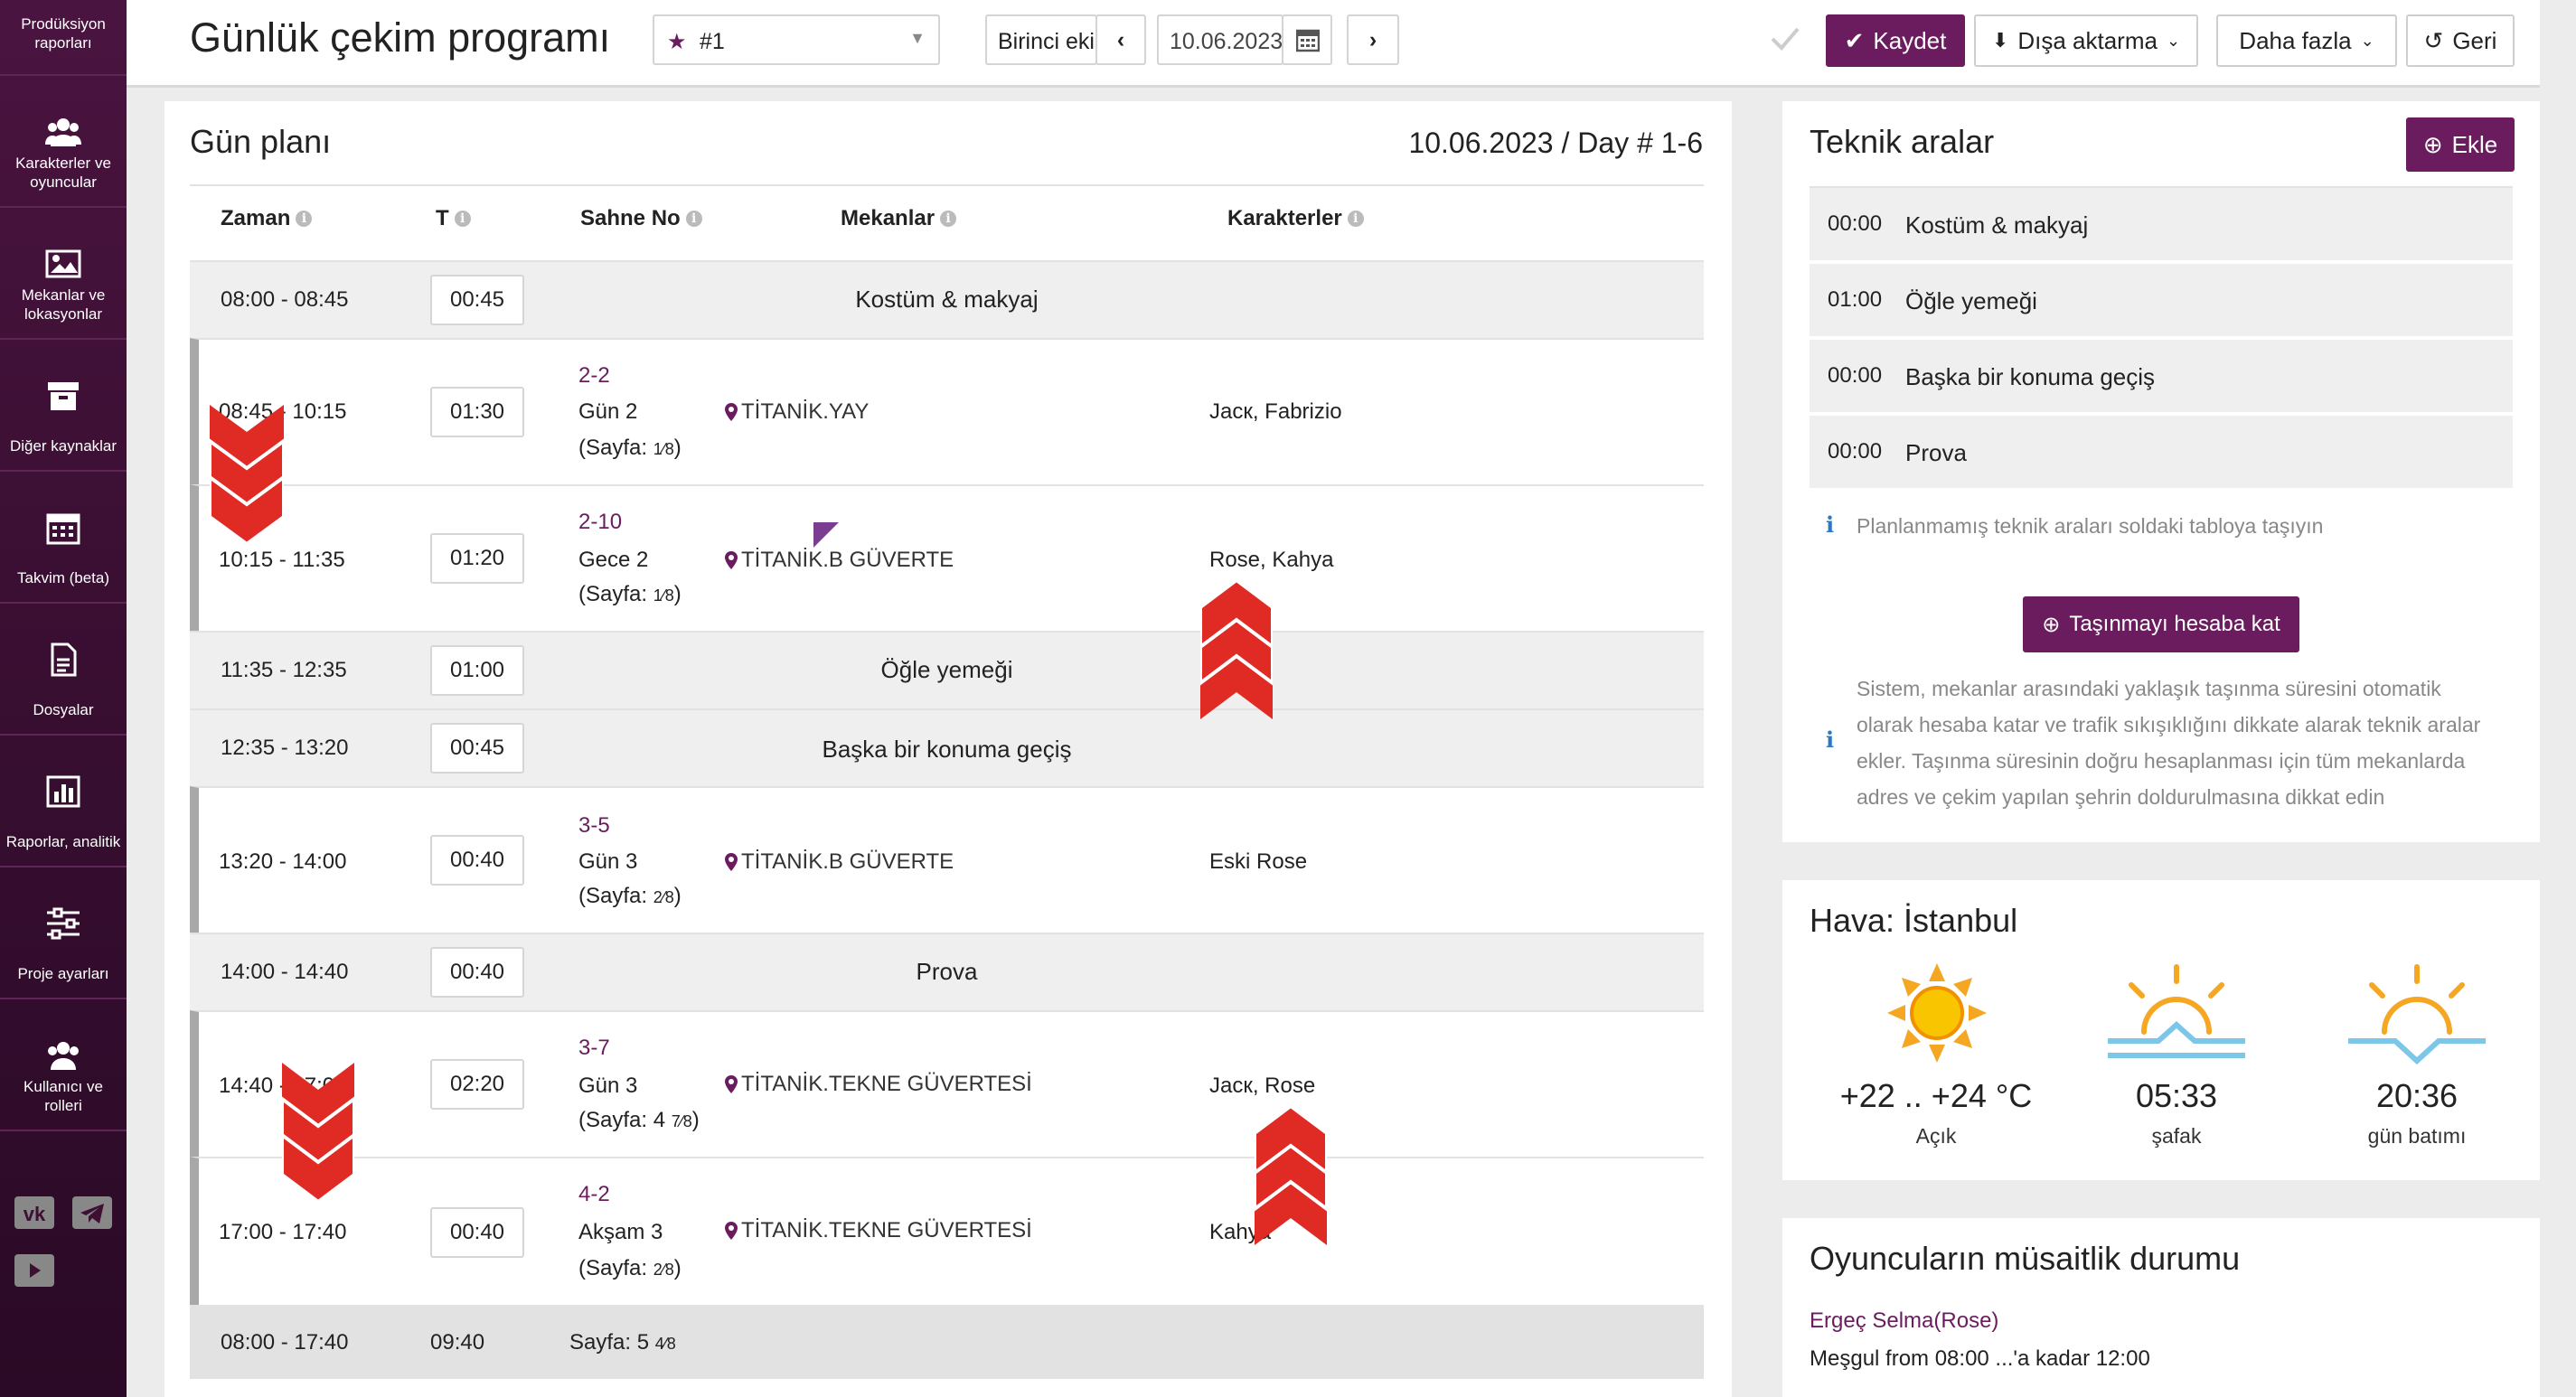  Describe the element at coordinates (63, 1096) in the screenshot. I see `sidebar-item-label: Kullanıcı ve rolleri` at that location.